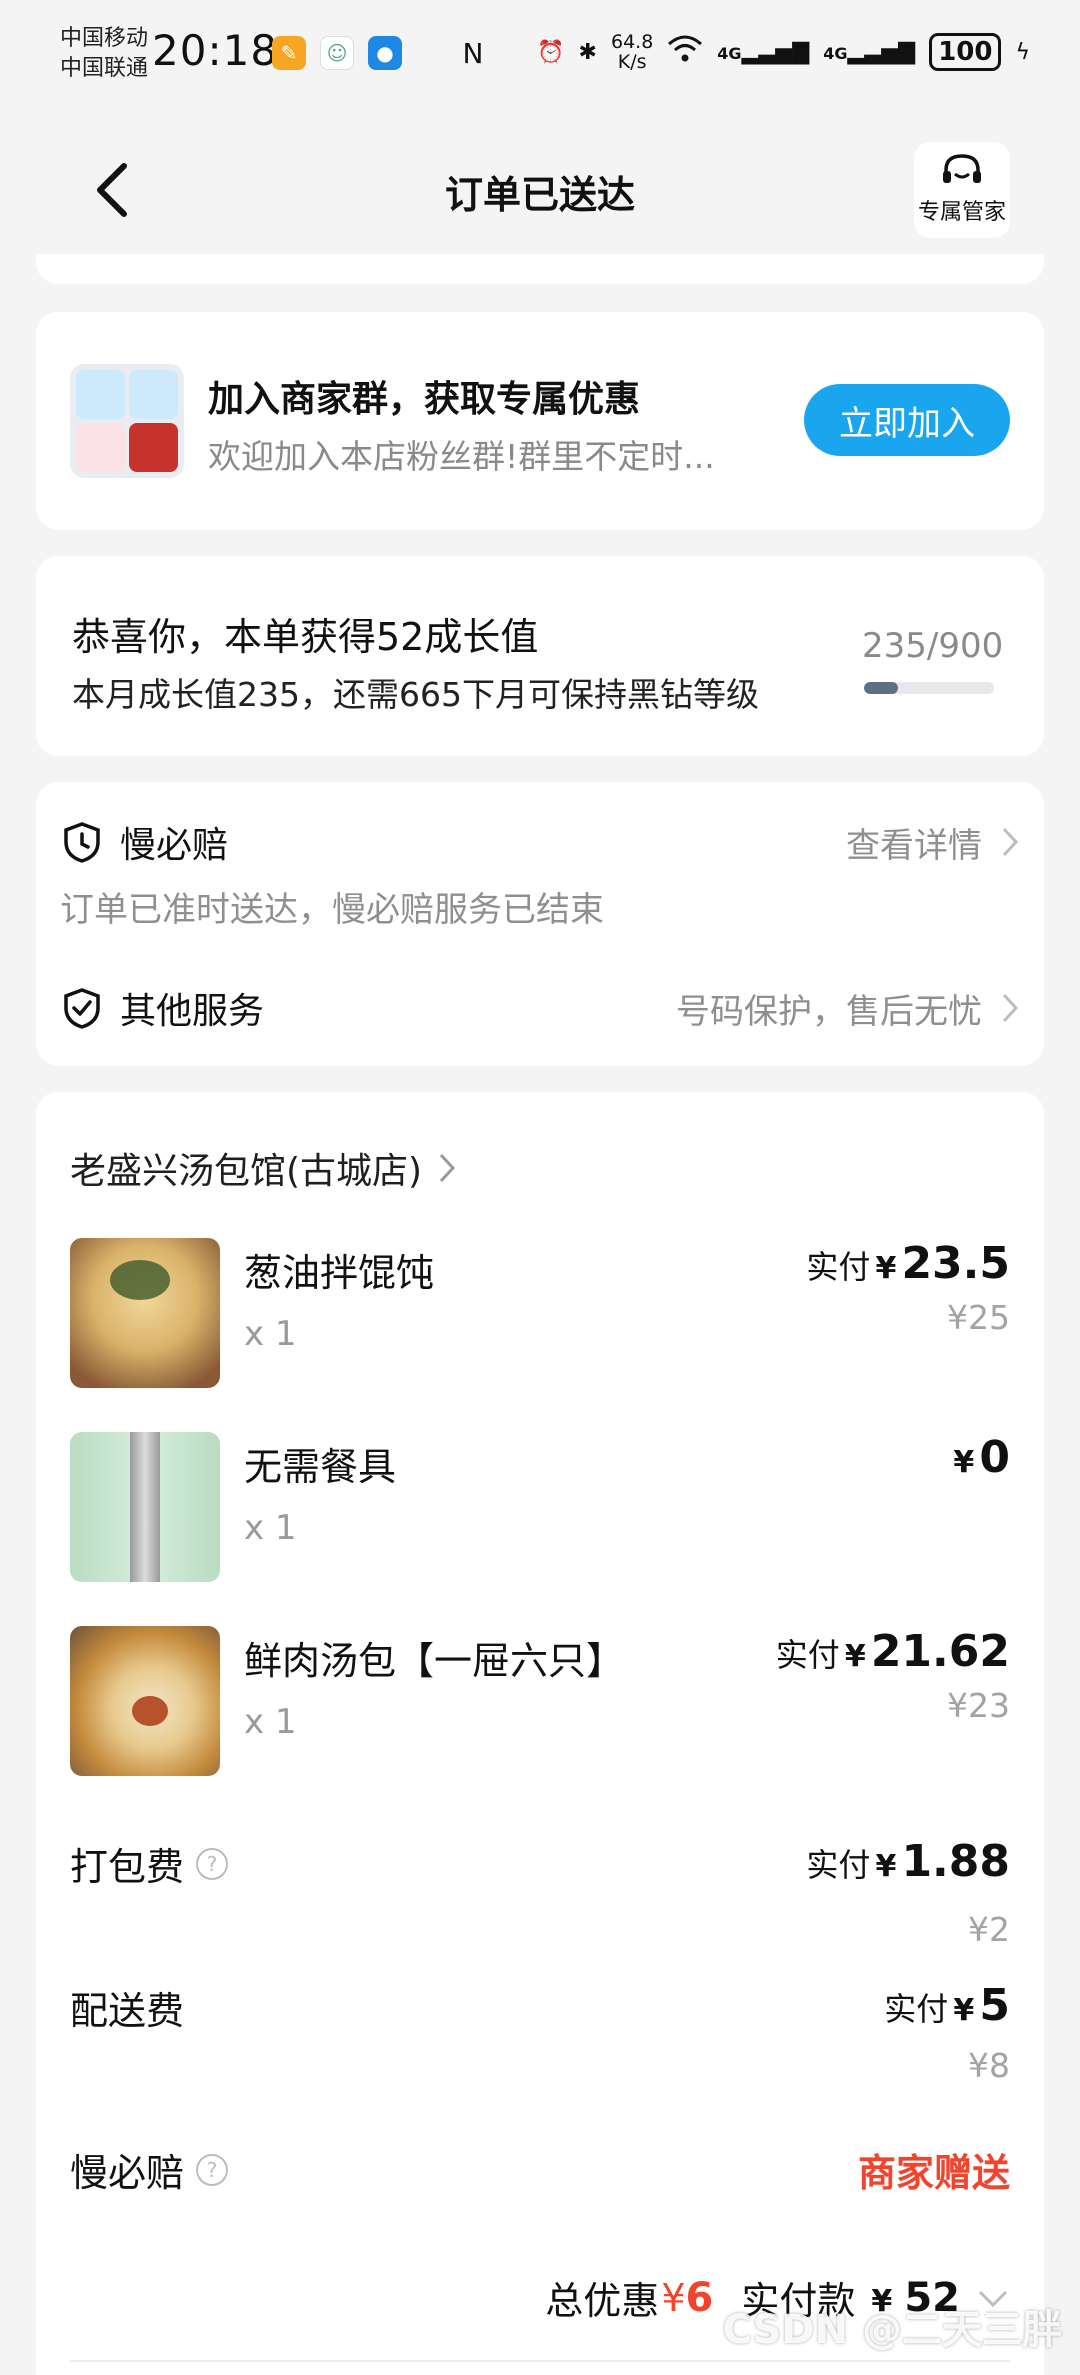 Image resolution: width=1080 pixels, height=2375 pixels. I want to click on watermark: CSDN @二天三胖, so click(892, 2330).